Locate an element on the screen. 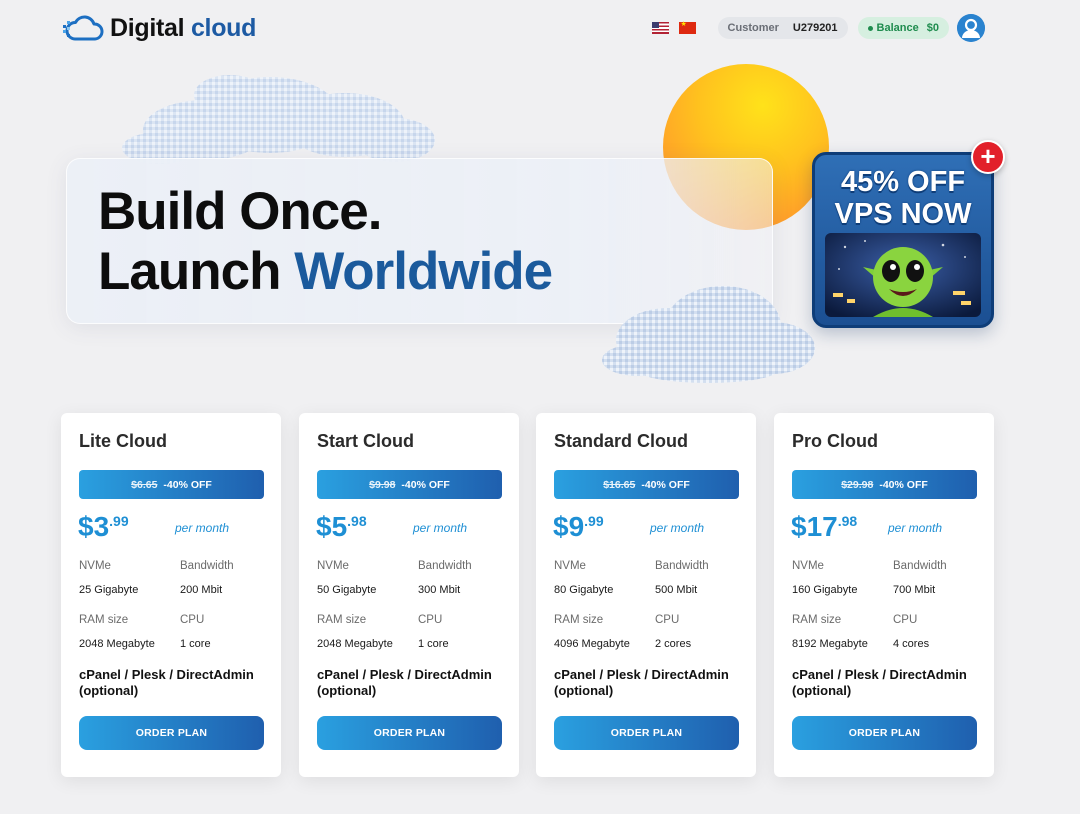 The width and height of the screenshot is (1080, 814). cloud-icon is located at coordinates (83, 28).